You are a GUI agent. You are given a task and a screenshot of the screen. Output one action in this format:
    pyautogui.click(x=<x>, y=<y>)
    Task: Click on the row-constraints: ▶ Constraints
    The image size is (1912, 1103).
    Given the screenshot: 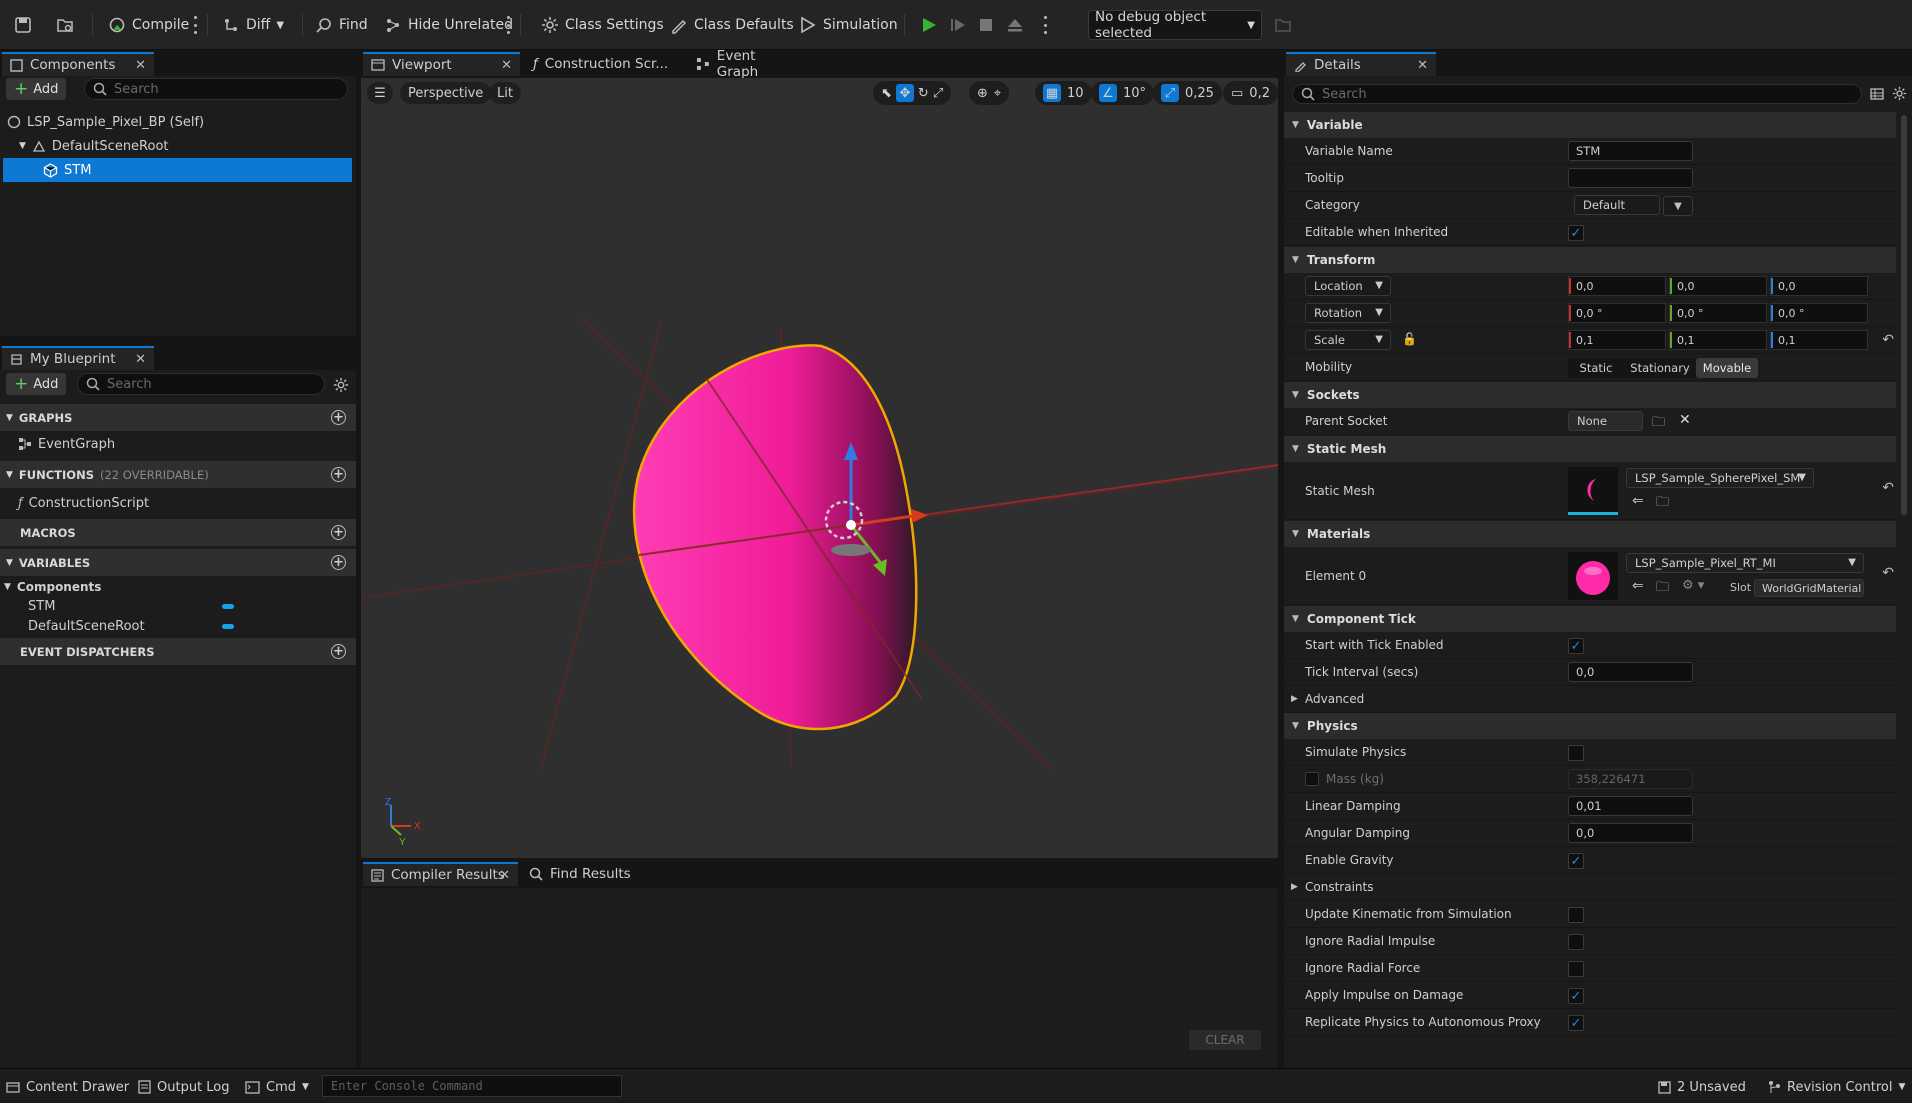 What is the action you would take?
    pyautogui.click(x=1590, y=887)
    